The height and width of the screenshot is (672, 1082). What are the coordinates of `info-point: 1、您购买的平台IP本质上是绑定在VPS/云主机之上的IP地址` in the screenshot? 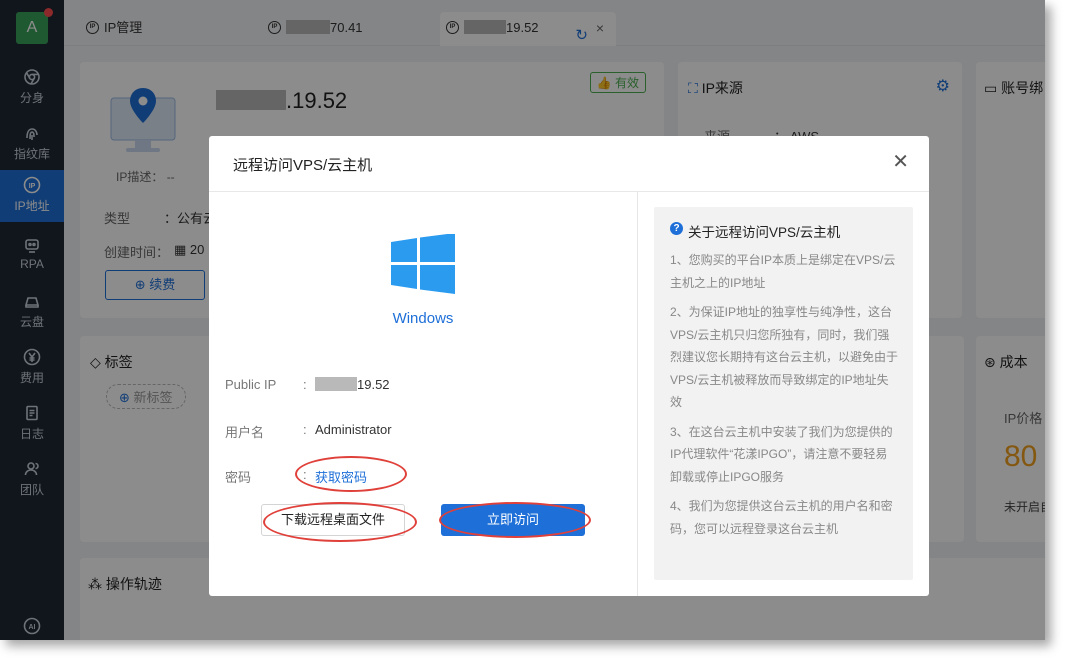 It's located at (783, 271).